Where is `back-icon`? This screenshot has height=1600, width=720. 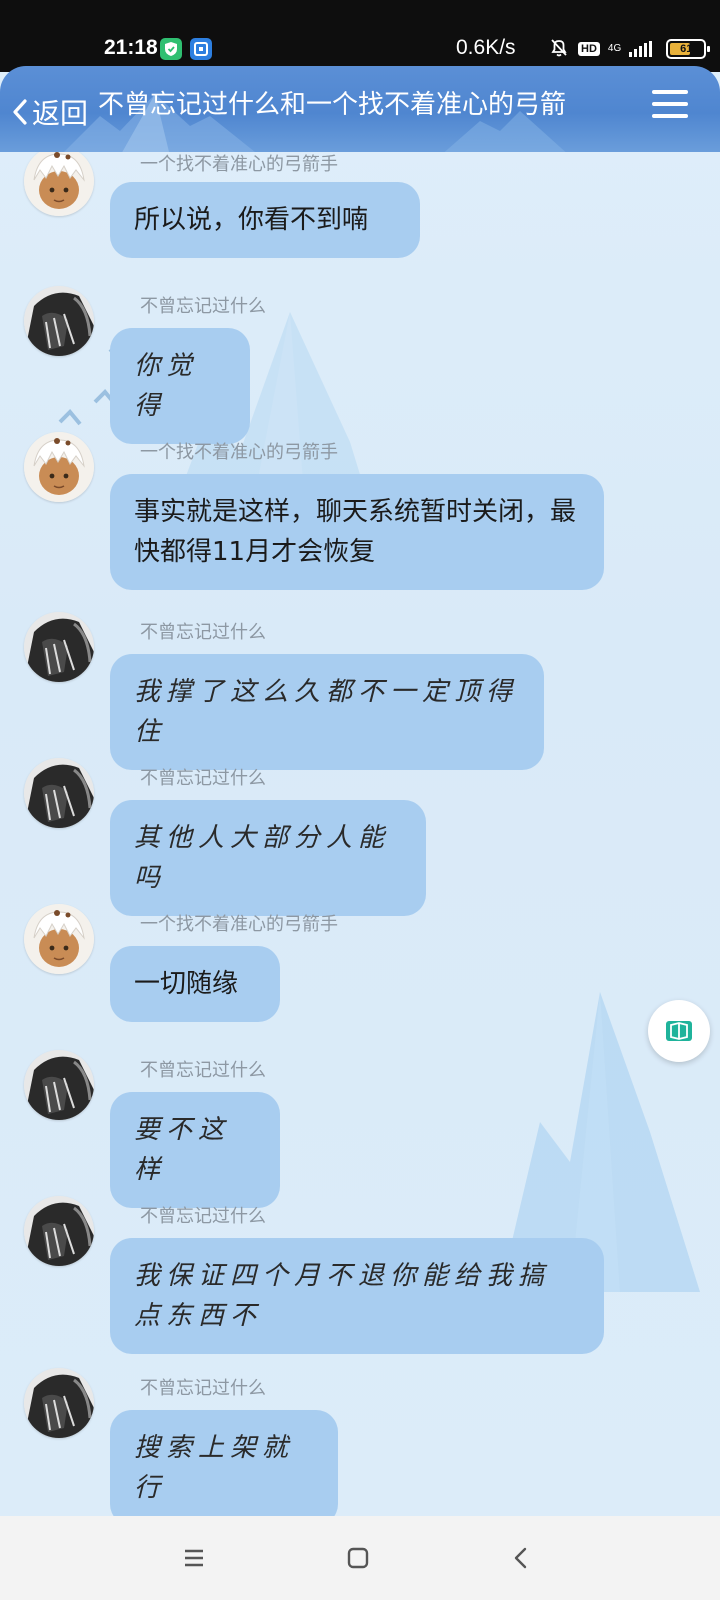
back-icon is located at coordinates (522, 1558).